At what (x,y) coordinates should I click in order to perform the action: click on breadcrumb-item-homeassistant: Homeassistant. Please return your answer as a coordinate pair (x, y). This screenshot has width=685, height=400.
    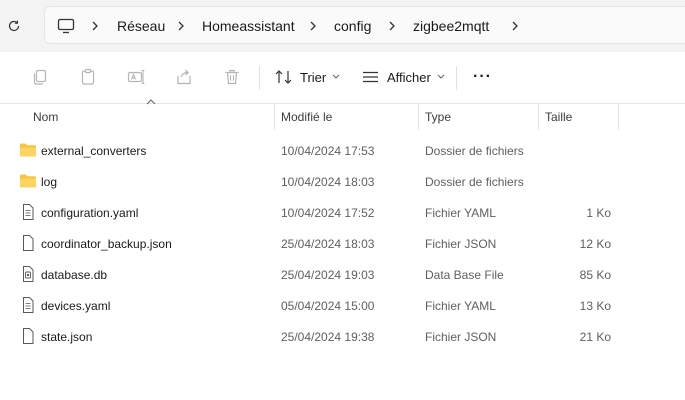
    Looking at the image, I should click on (248, 26).